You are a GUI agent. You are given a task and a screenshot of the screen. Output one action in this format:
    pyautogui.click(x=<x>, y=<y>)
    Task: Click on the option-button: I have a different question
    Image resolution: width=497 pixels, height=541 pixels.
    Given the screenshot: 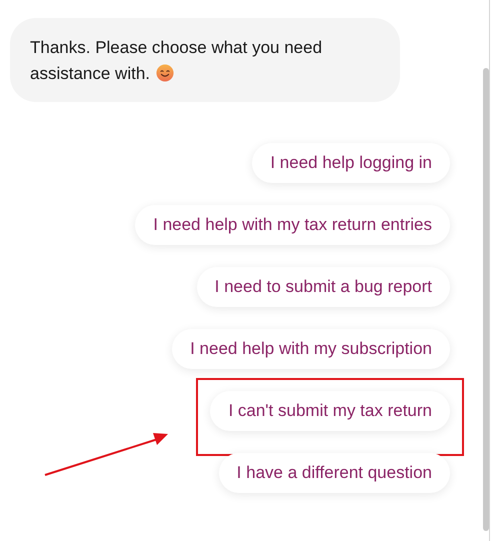 What is the action you would take?
    pyautogui.click(x=334, y=473)
    